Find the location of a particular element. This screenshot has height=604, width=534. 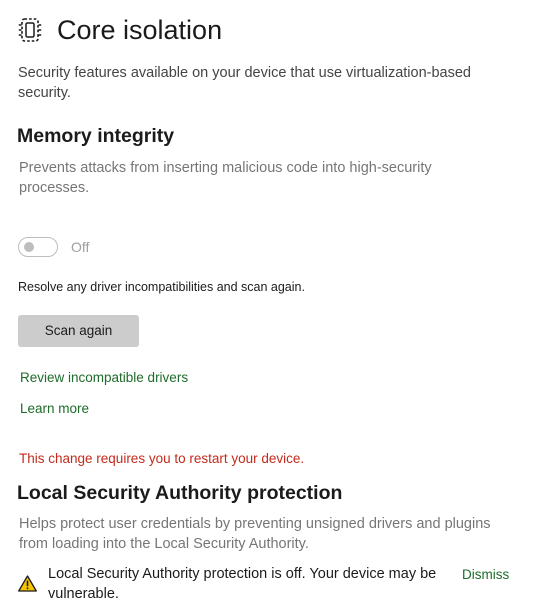

review-incompatible-drivers-link: Review incompatible drivers is located at coordinates (104, 377).